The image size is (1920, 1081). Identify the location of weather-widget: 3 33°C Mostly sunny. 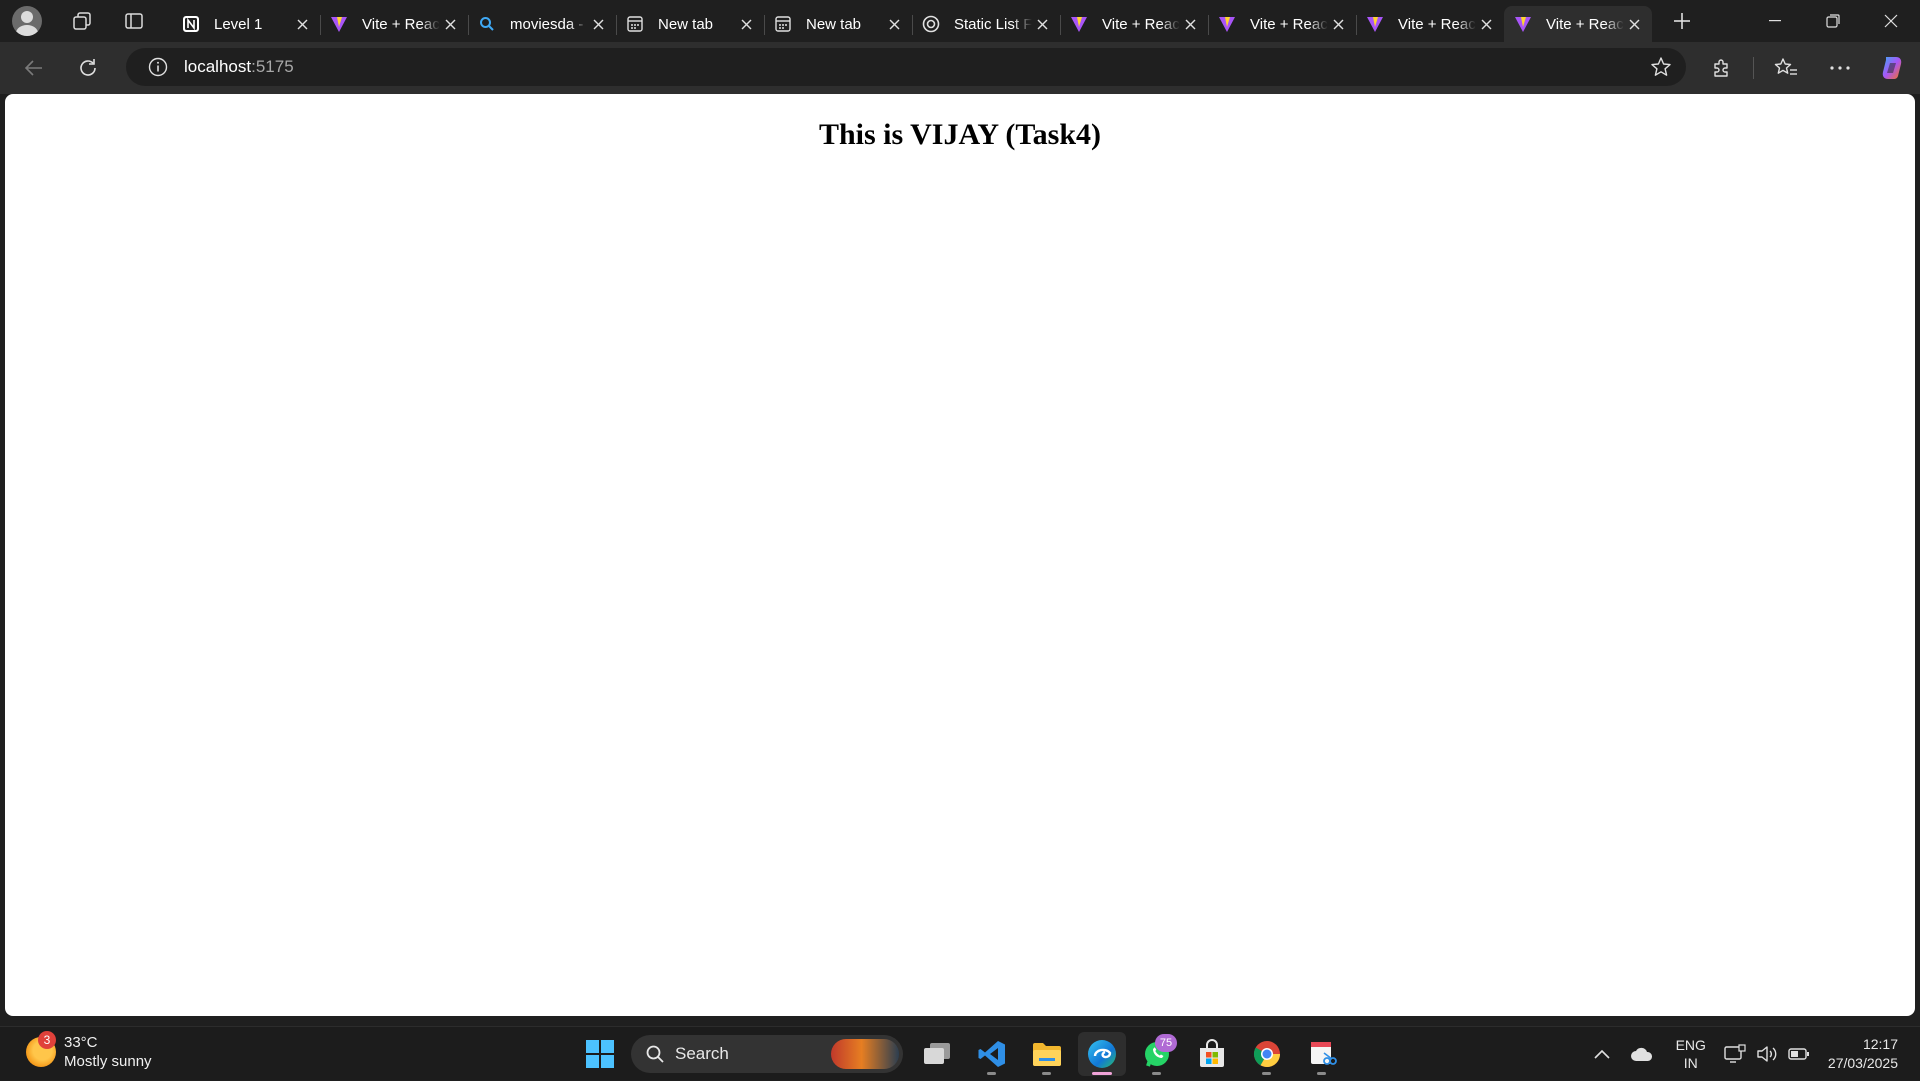
(89, 1051).